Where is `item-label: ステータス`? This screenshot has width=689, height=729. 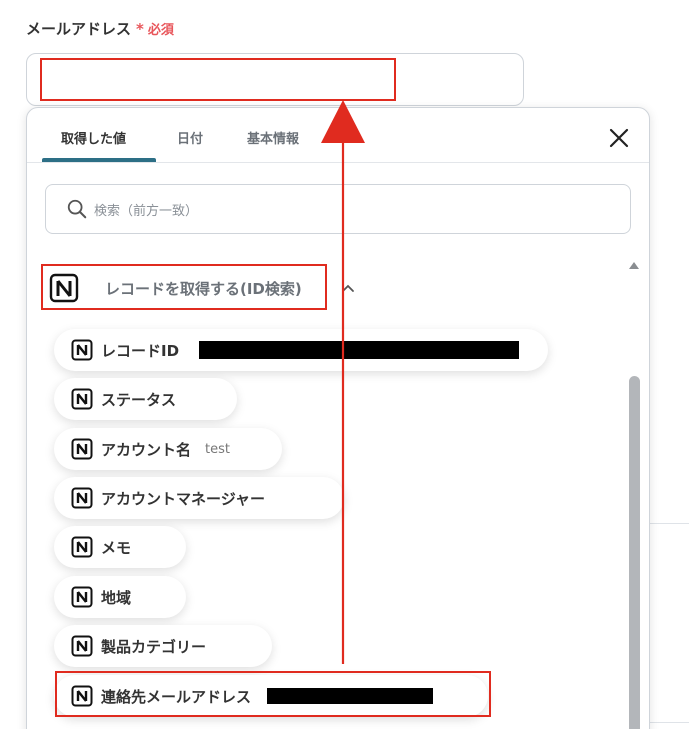 item-label: ステータス is located at coordinates (139, 399).